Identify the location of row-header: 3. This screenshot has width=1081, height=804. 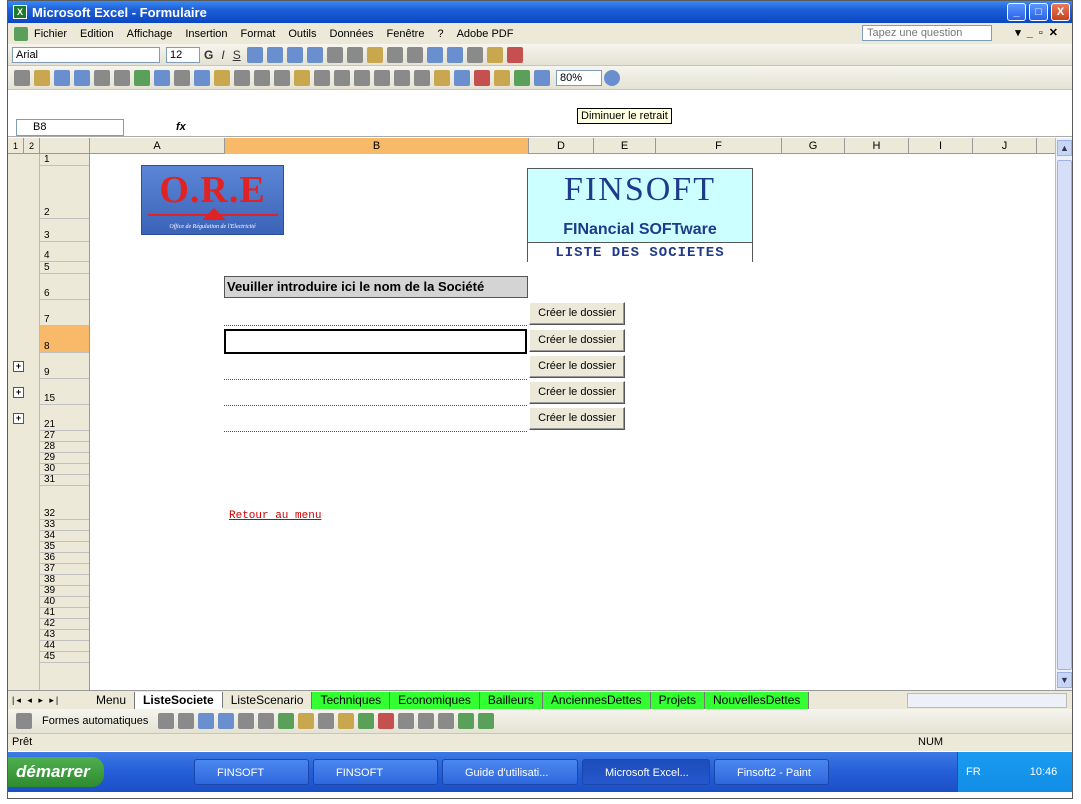
(64, 230).